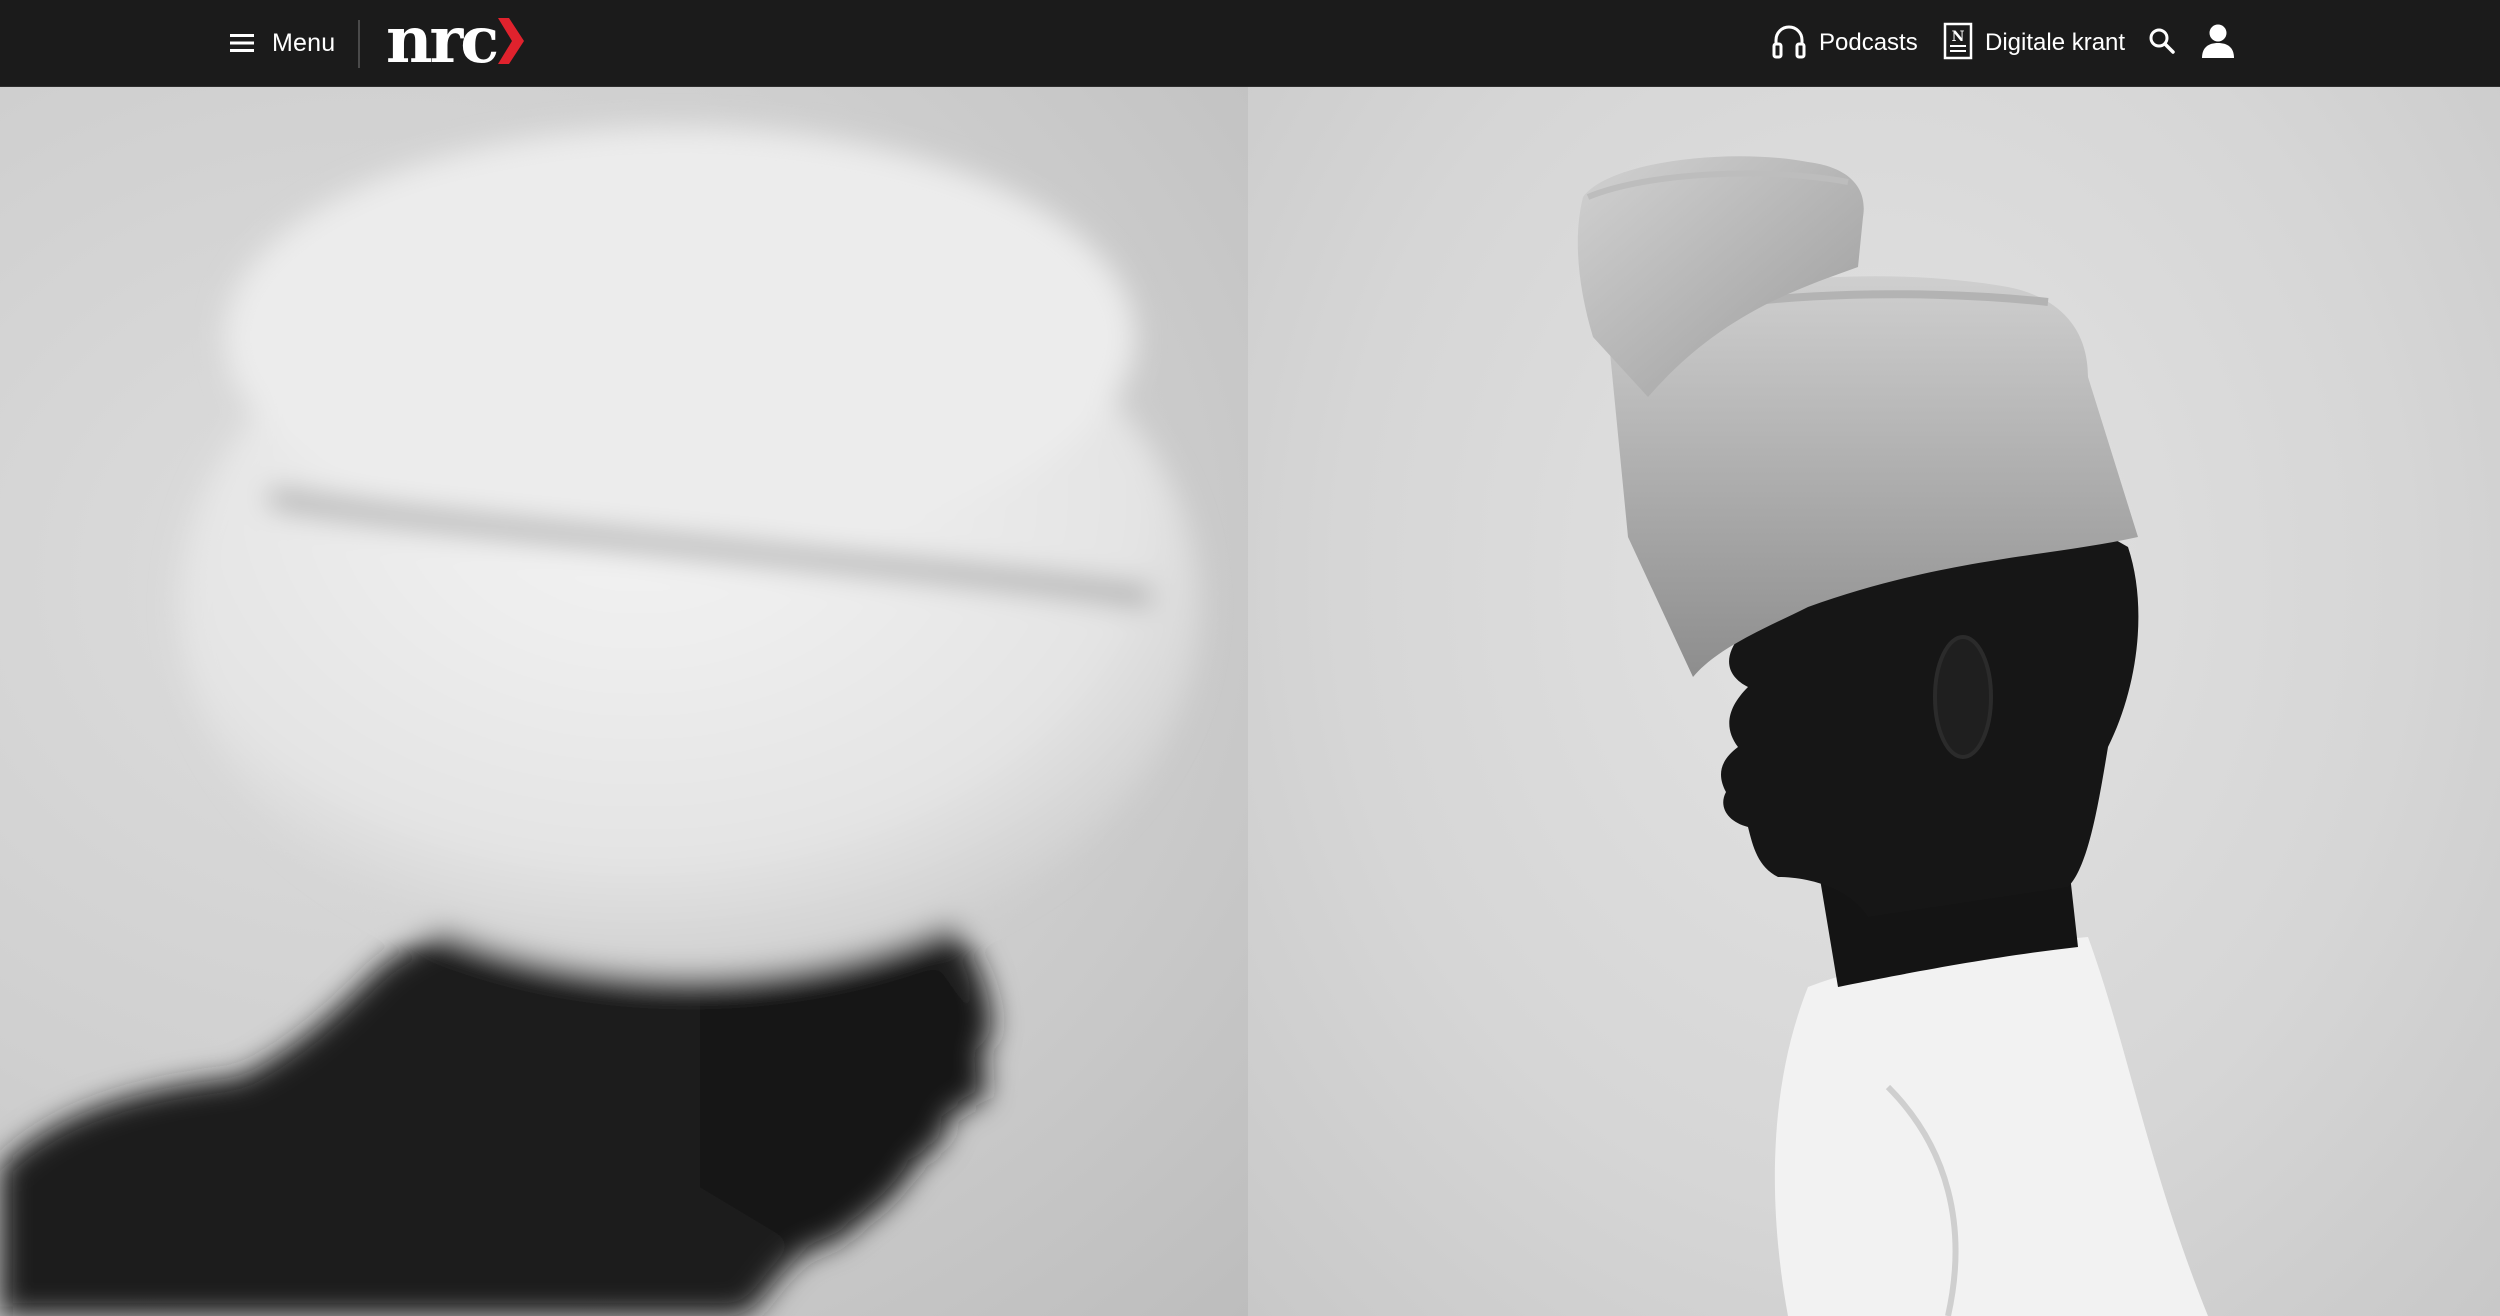 This screenshot has height=1316, width=2500. I want to click on top-navigation-bar: Menu nrc Podcasts N Digitale krant, so click(1250, 43).